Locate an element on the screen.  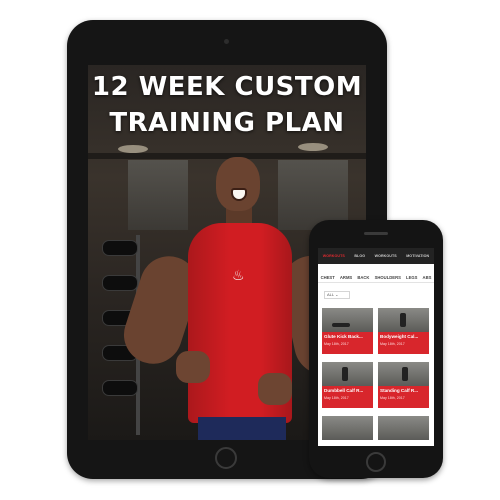
workout-card: Bodyweight Cal... May 18th, 2017 is located at coordinates (403, 332).